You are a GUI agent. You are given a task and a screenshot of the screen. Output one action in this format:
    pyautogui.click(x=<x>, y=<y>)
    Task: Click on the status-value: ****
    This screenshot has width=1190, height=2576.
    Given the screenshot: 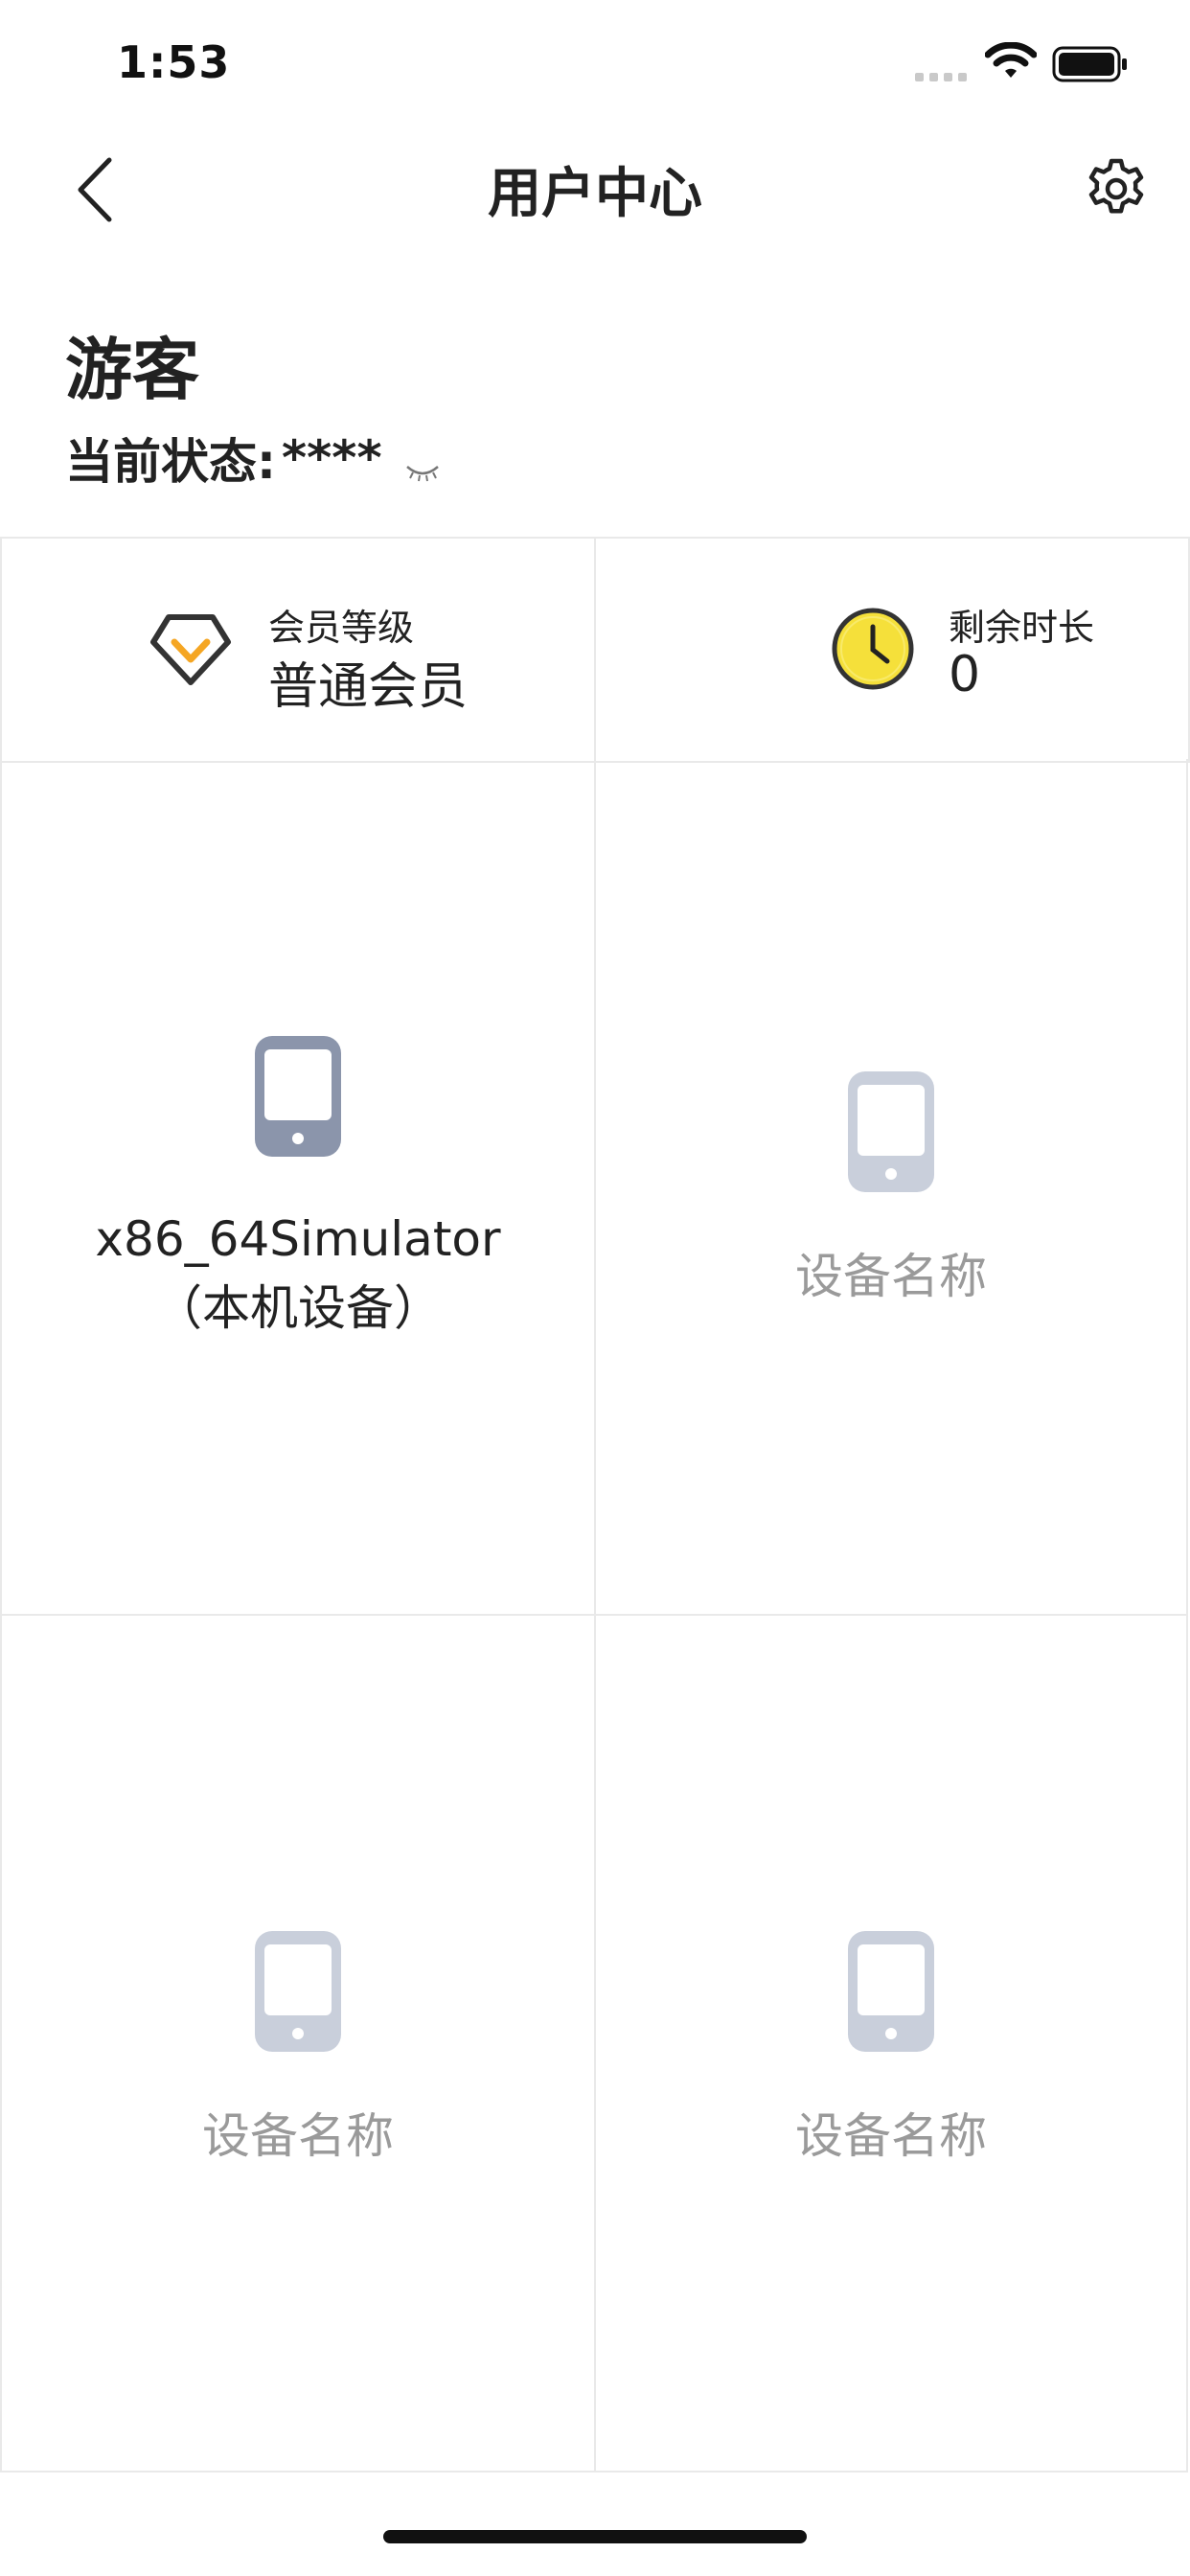 What is the action you would take?
    pyautogui.click(x=332, y=458)
    